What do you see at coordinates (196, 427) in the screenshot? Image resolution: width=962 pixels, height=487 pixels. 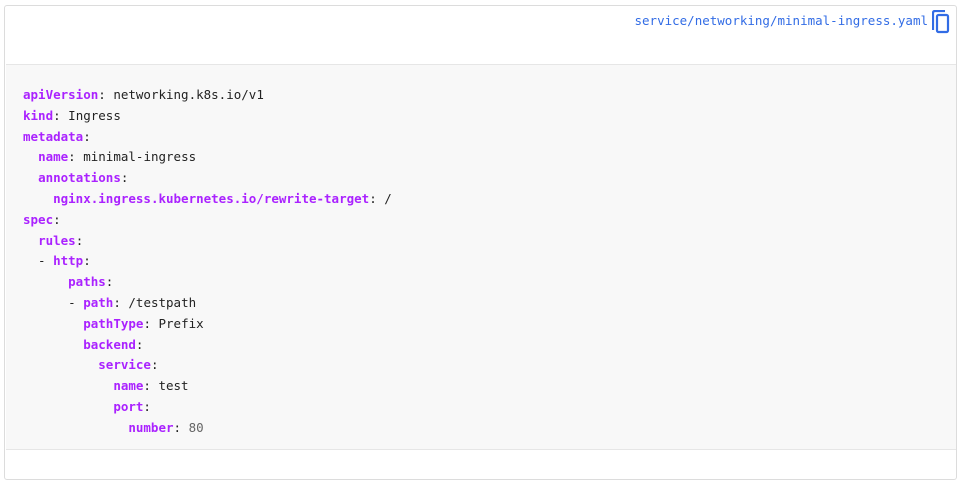 I see `yaml-value: 80` at bounding box center [196, 427].